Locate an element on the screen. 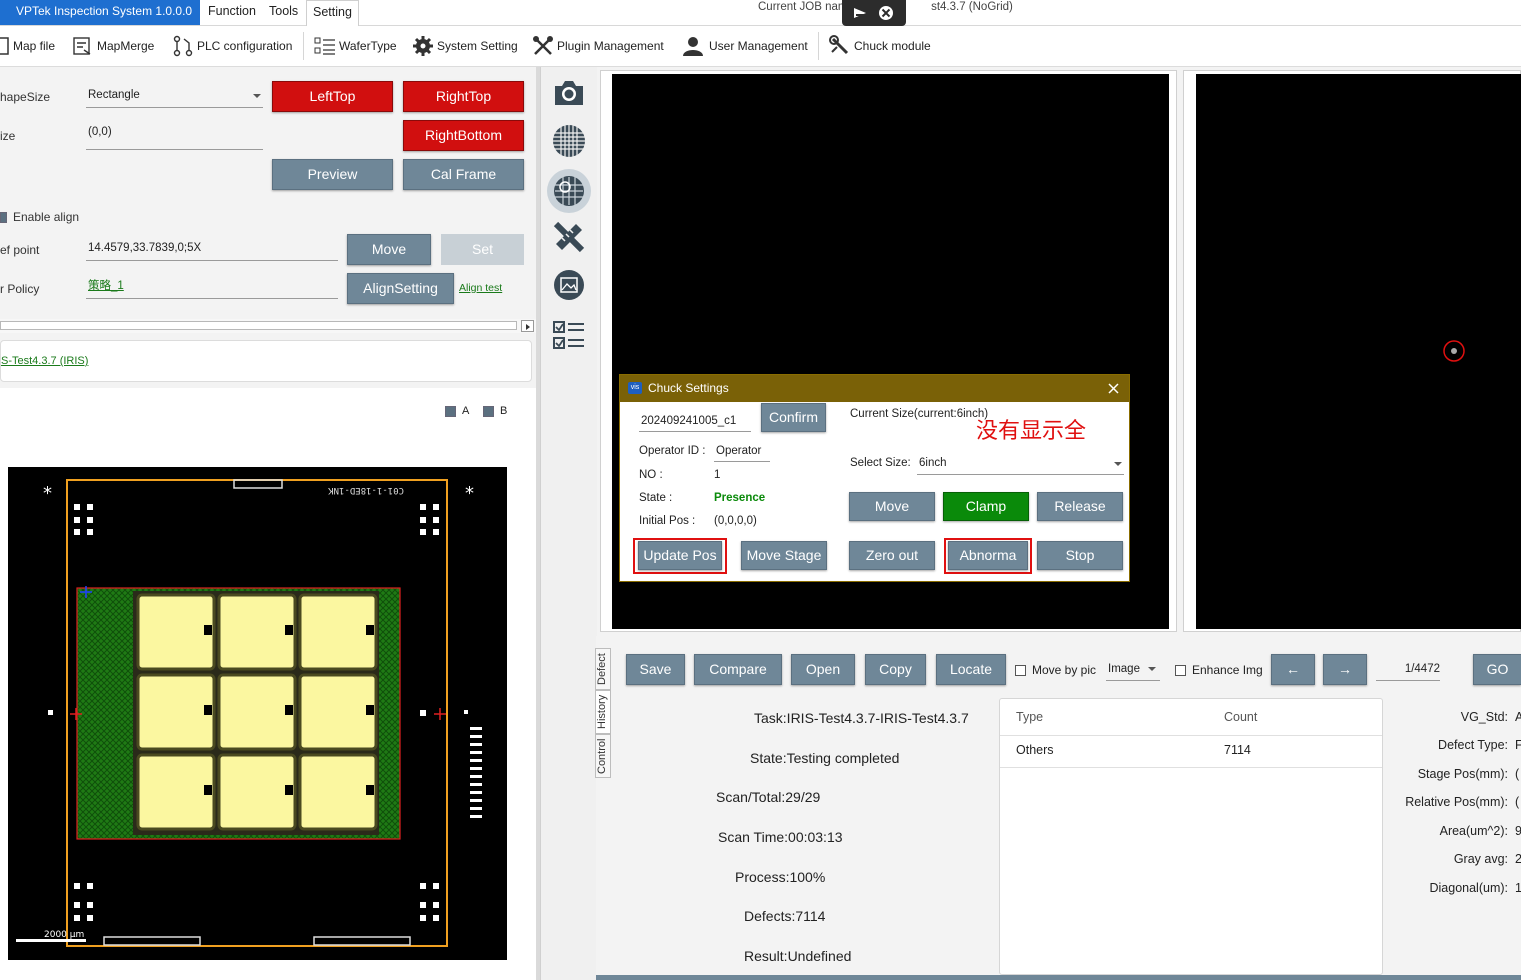  dialog-title: Chuck Settings is located at coordinates (688, 388).